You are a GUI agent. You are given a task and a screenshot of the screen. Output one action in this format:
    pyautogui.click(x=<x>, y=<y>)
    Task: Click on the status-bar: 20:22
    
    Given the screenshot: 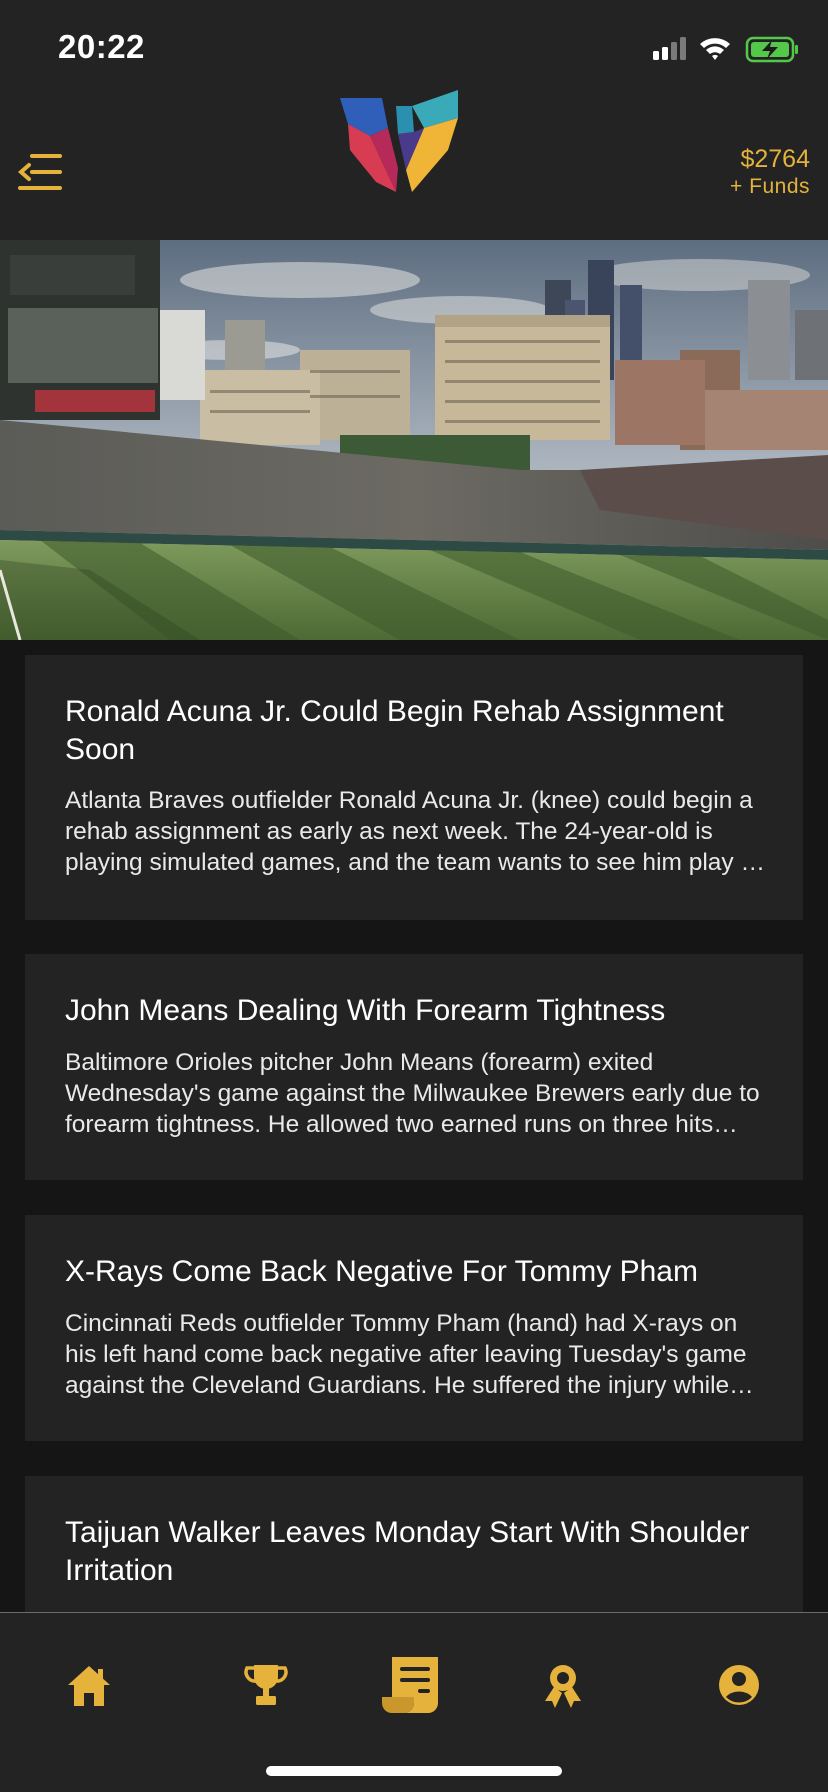 What is the action you would take?
    pyautogui.click(x=414, y=44)
    